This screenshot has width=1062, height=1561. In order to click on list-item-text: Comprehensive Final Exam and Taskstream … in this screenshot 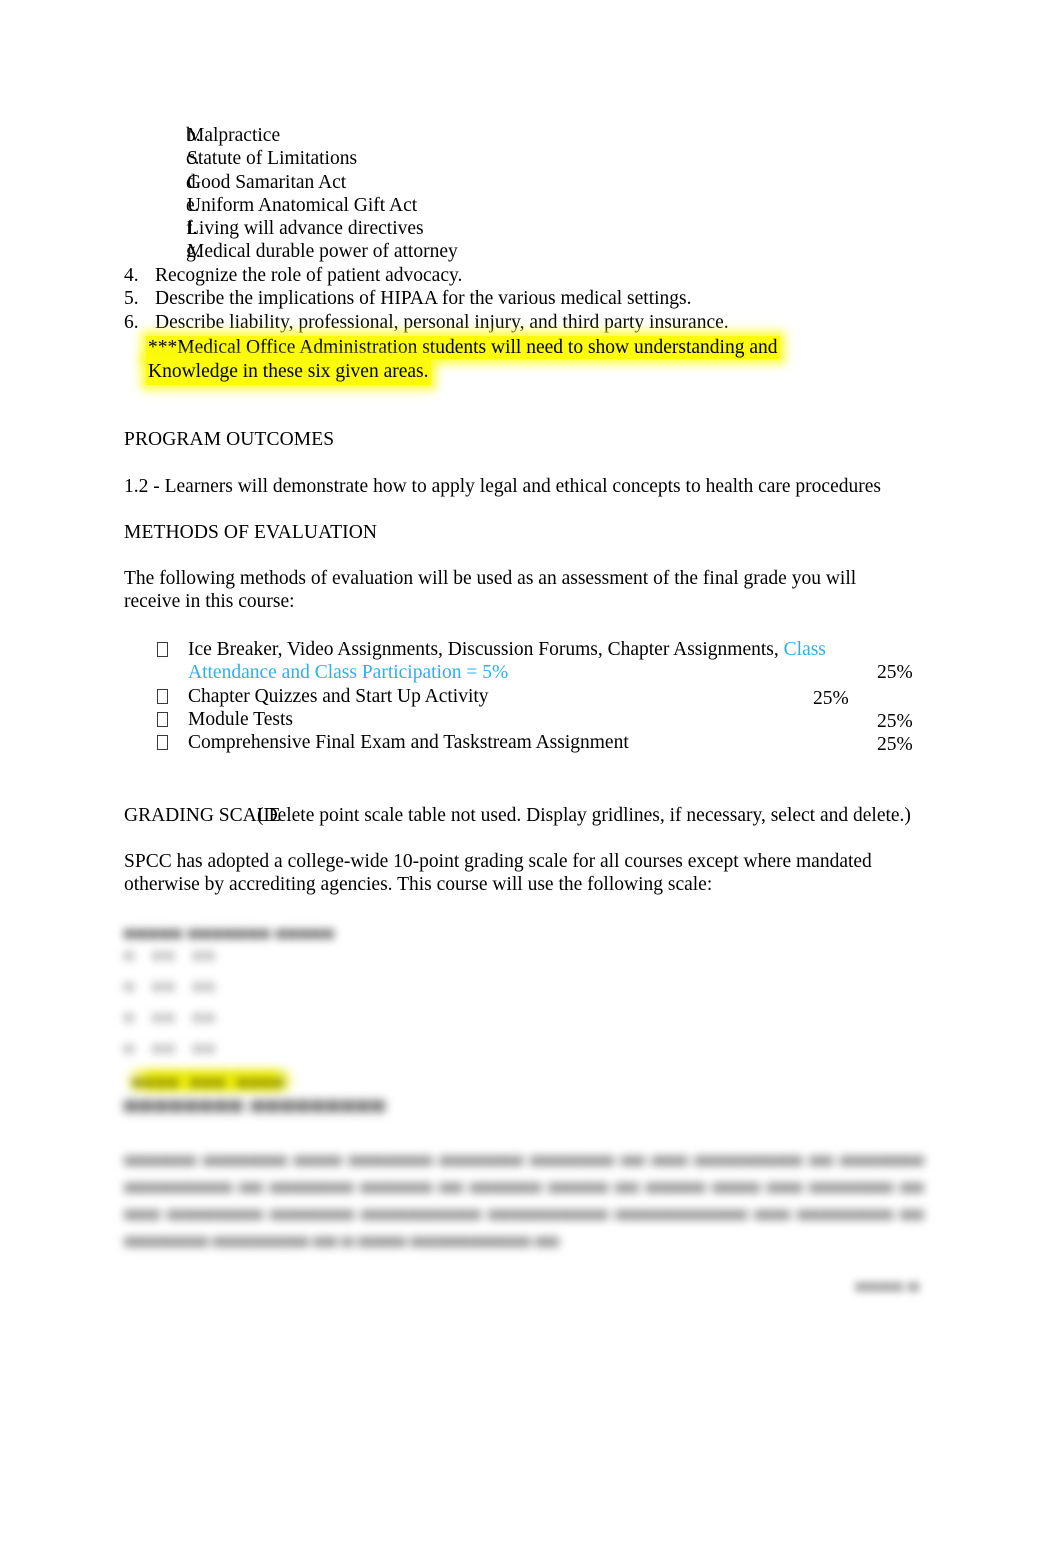, I will do `click(408, 743)`.